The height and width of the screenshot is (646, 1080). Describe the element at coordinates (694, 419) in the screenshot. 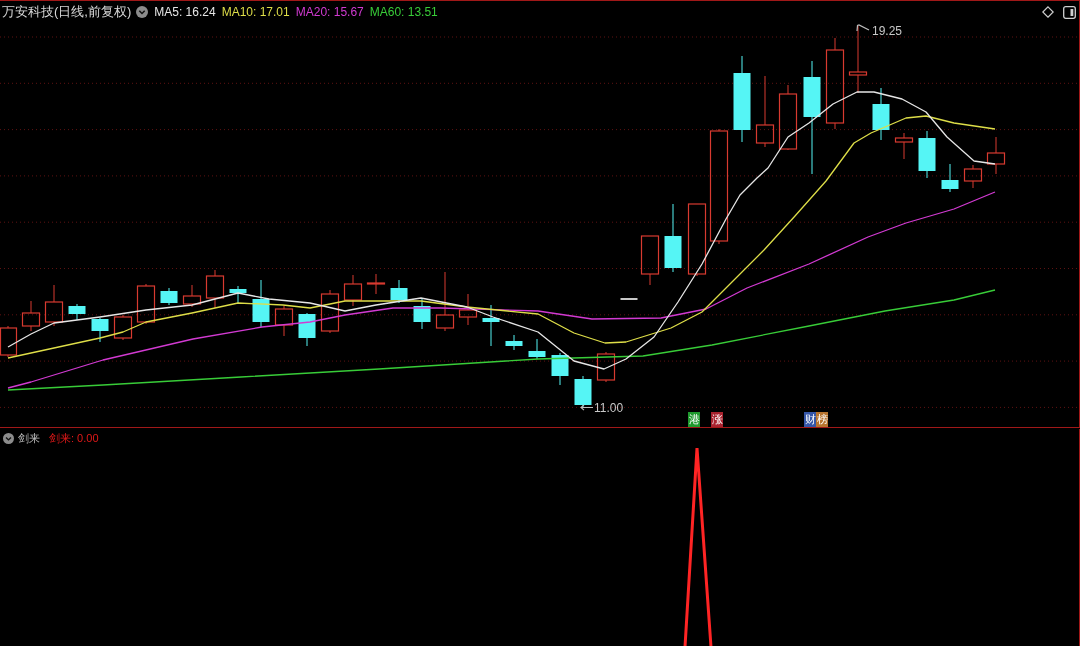

I see `event-marker: 港` at that location.